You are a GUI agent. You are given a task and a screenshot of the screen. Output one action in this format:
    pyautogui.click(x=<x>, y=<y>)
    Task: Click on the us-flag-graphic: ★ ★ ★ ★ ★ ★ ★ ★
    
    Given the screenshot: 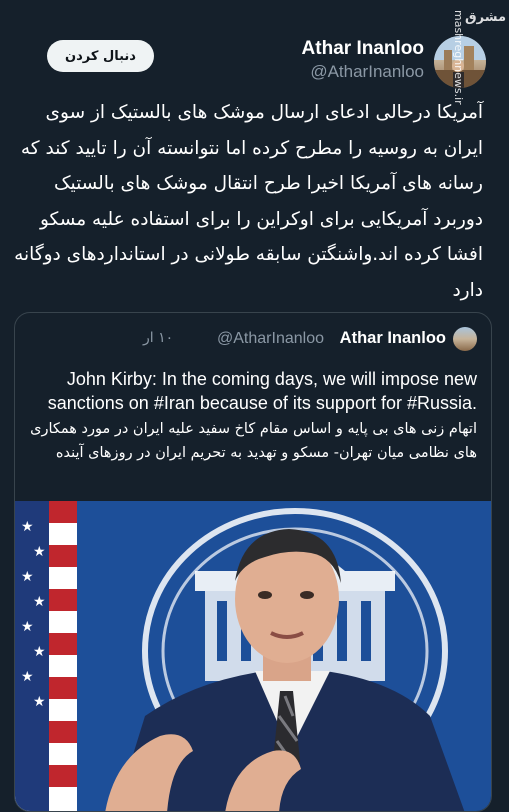 What is the action you would take?
    pyautogui.click(x=46, y=656)
    